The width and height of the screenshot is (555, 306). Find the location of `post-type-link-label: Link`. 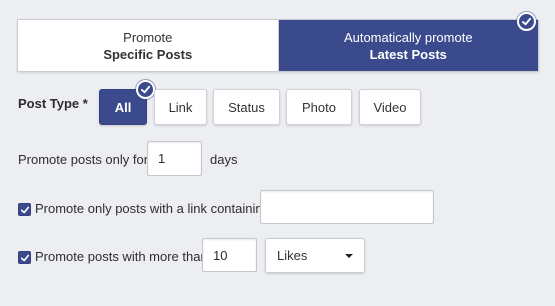

post-type-link-label: Link is located at coordinates (180, 107).